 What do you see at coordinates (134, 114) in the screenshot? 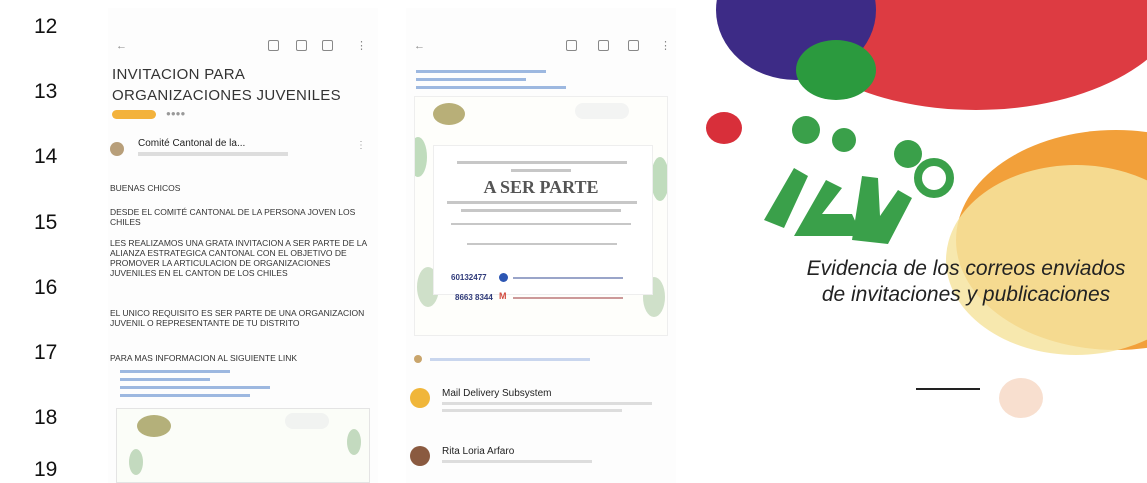
I see `inbox-label-badge` at bounding box center [134, 114].